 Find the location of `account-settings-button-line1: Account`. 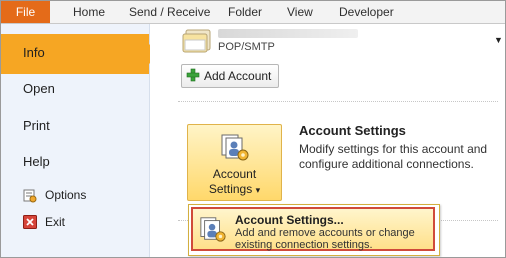

account-settings-button-line1: Account is located at coordinates (234, 174).